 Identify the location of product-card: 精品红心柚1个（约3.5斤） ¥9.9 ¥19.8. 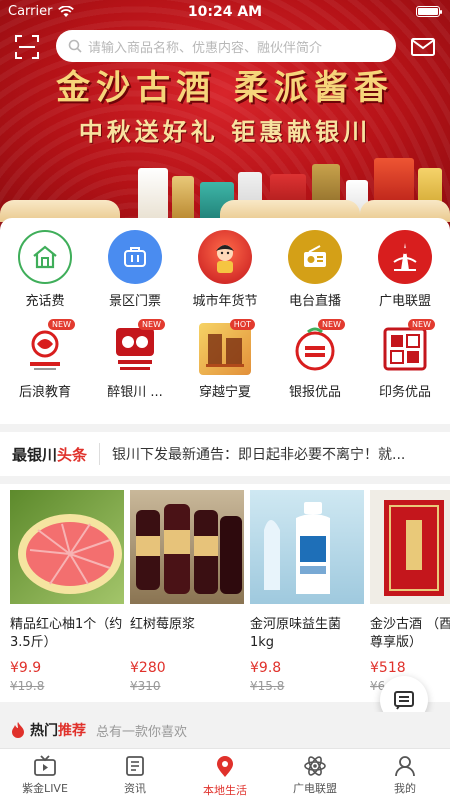
(67, 591).